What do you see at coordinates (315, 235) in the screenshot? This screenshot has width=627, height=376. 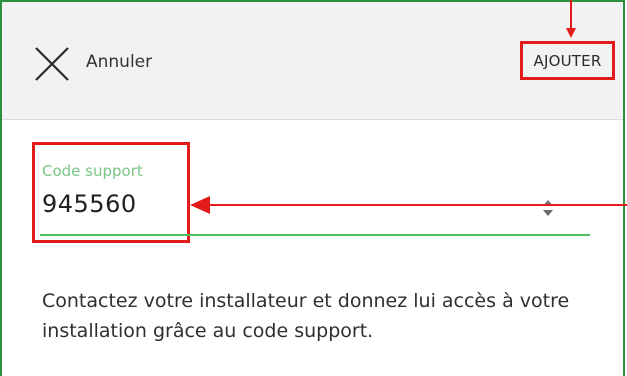 I see `field-underline` at bounding box center [315, 235].